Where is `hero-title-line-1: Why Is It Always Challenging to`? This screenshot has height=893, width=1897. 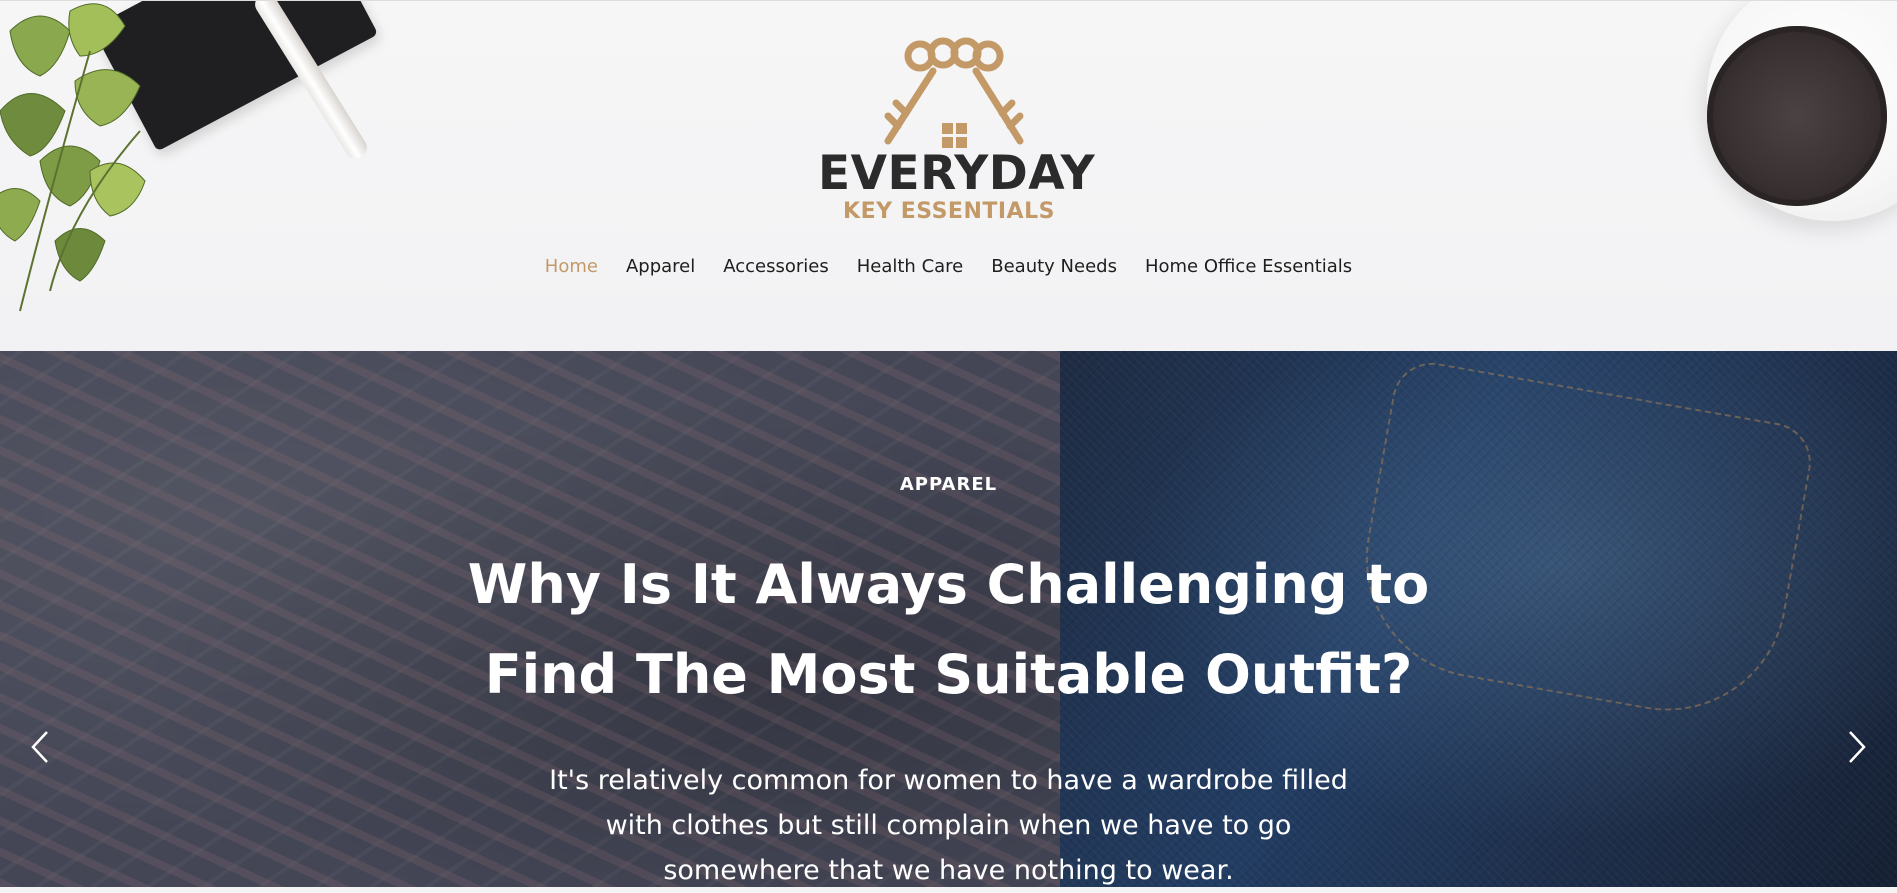
hero-title-line-1: Why Is It Always Challenging to is located at coordinates (948, 584).